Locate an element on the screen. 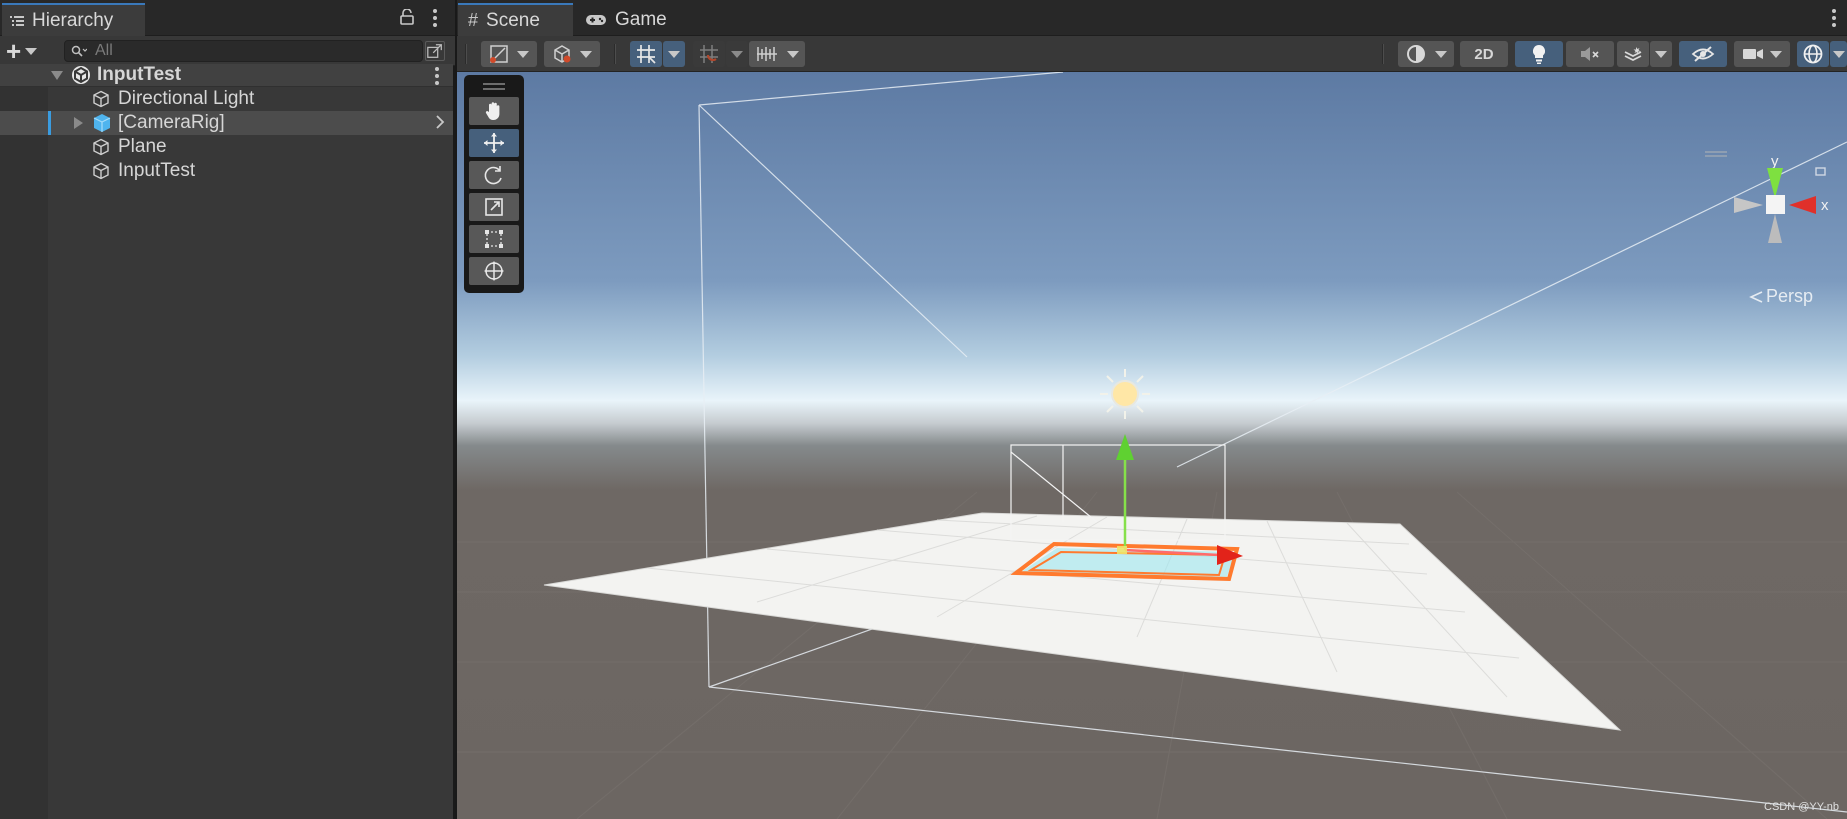 The image size is (1847, 819). unity-scene-icon is located at coordinates (81, 75).